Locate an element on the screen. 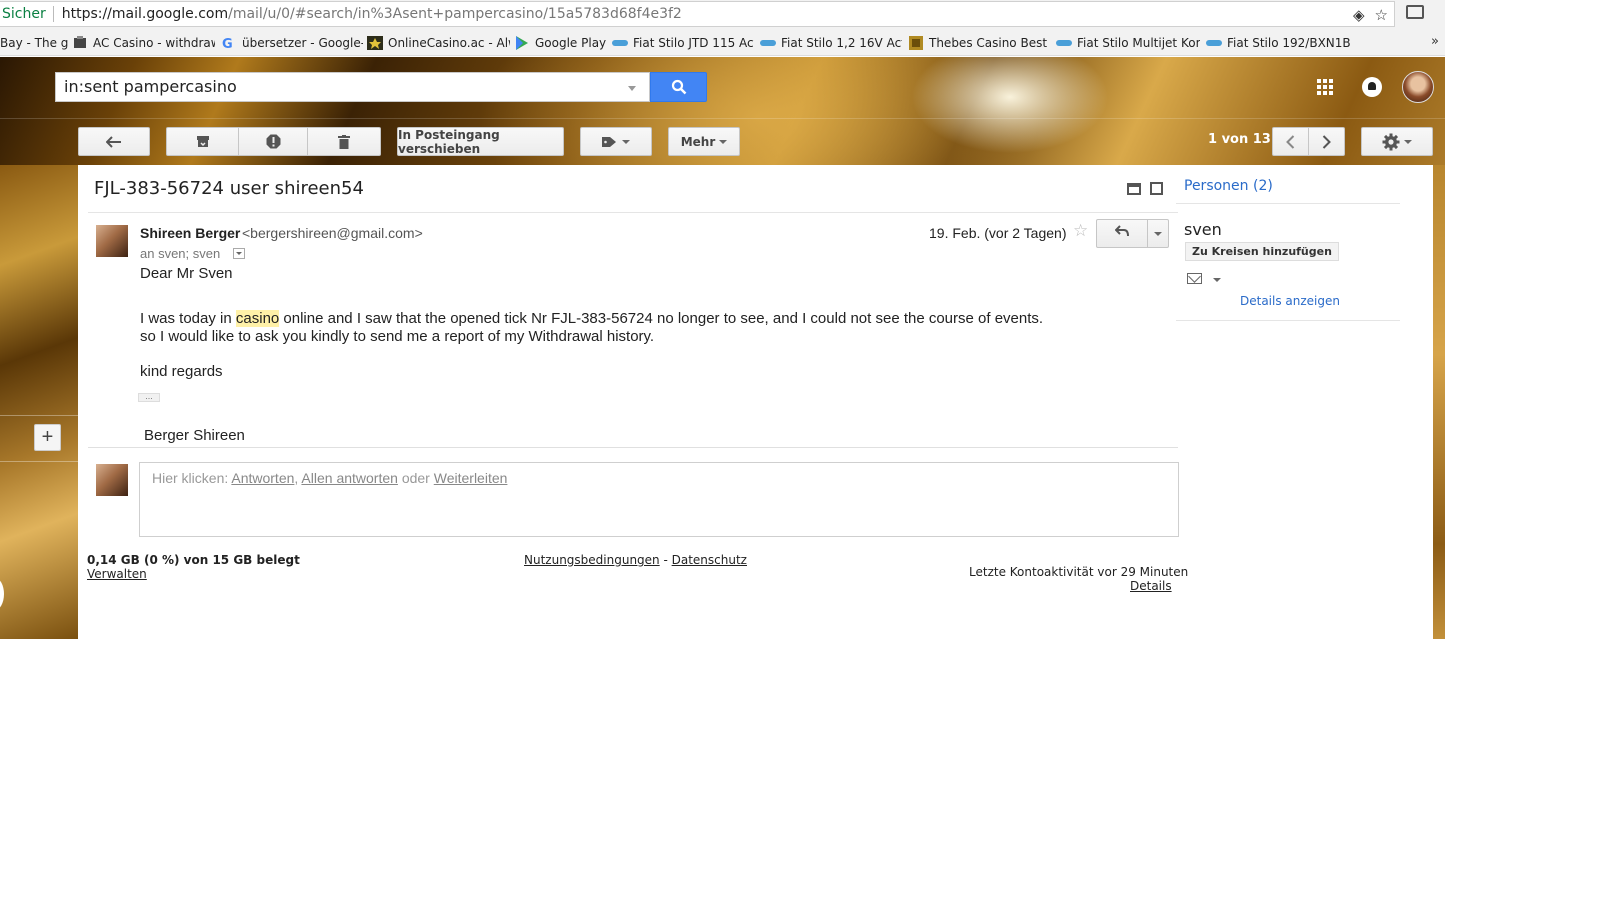 The height and width of the screenshot is (900, 1600). bookmark-item: Fiat Stilo 192/BXN1B/ is located at coordinates (1275, 42).